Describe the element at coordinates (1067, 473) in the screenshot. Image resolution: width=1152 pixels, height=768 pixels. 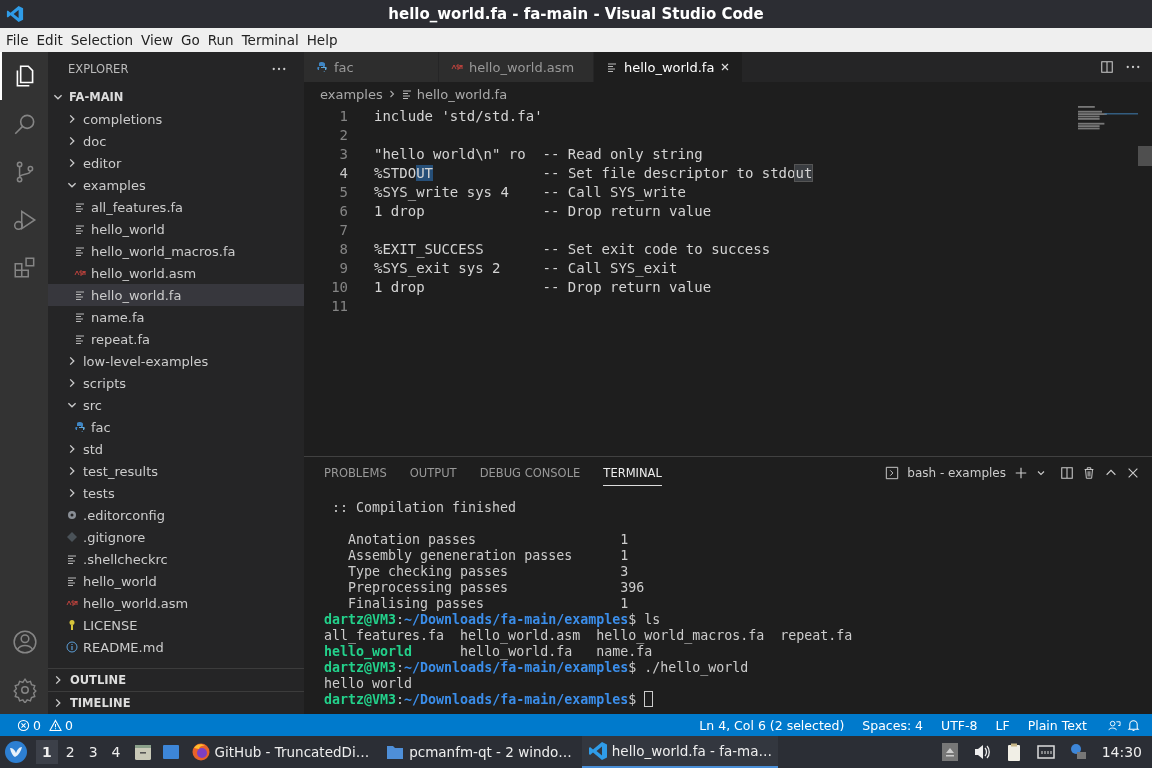
I see `split-terminal-icon` at that location.